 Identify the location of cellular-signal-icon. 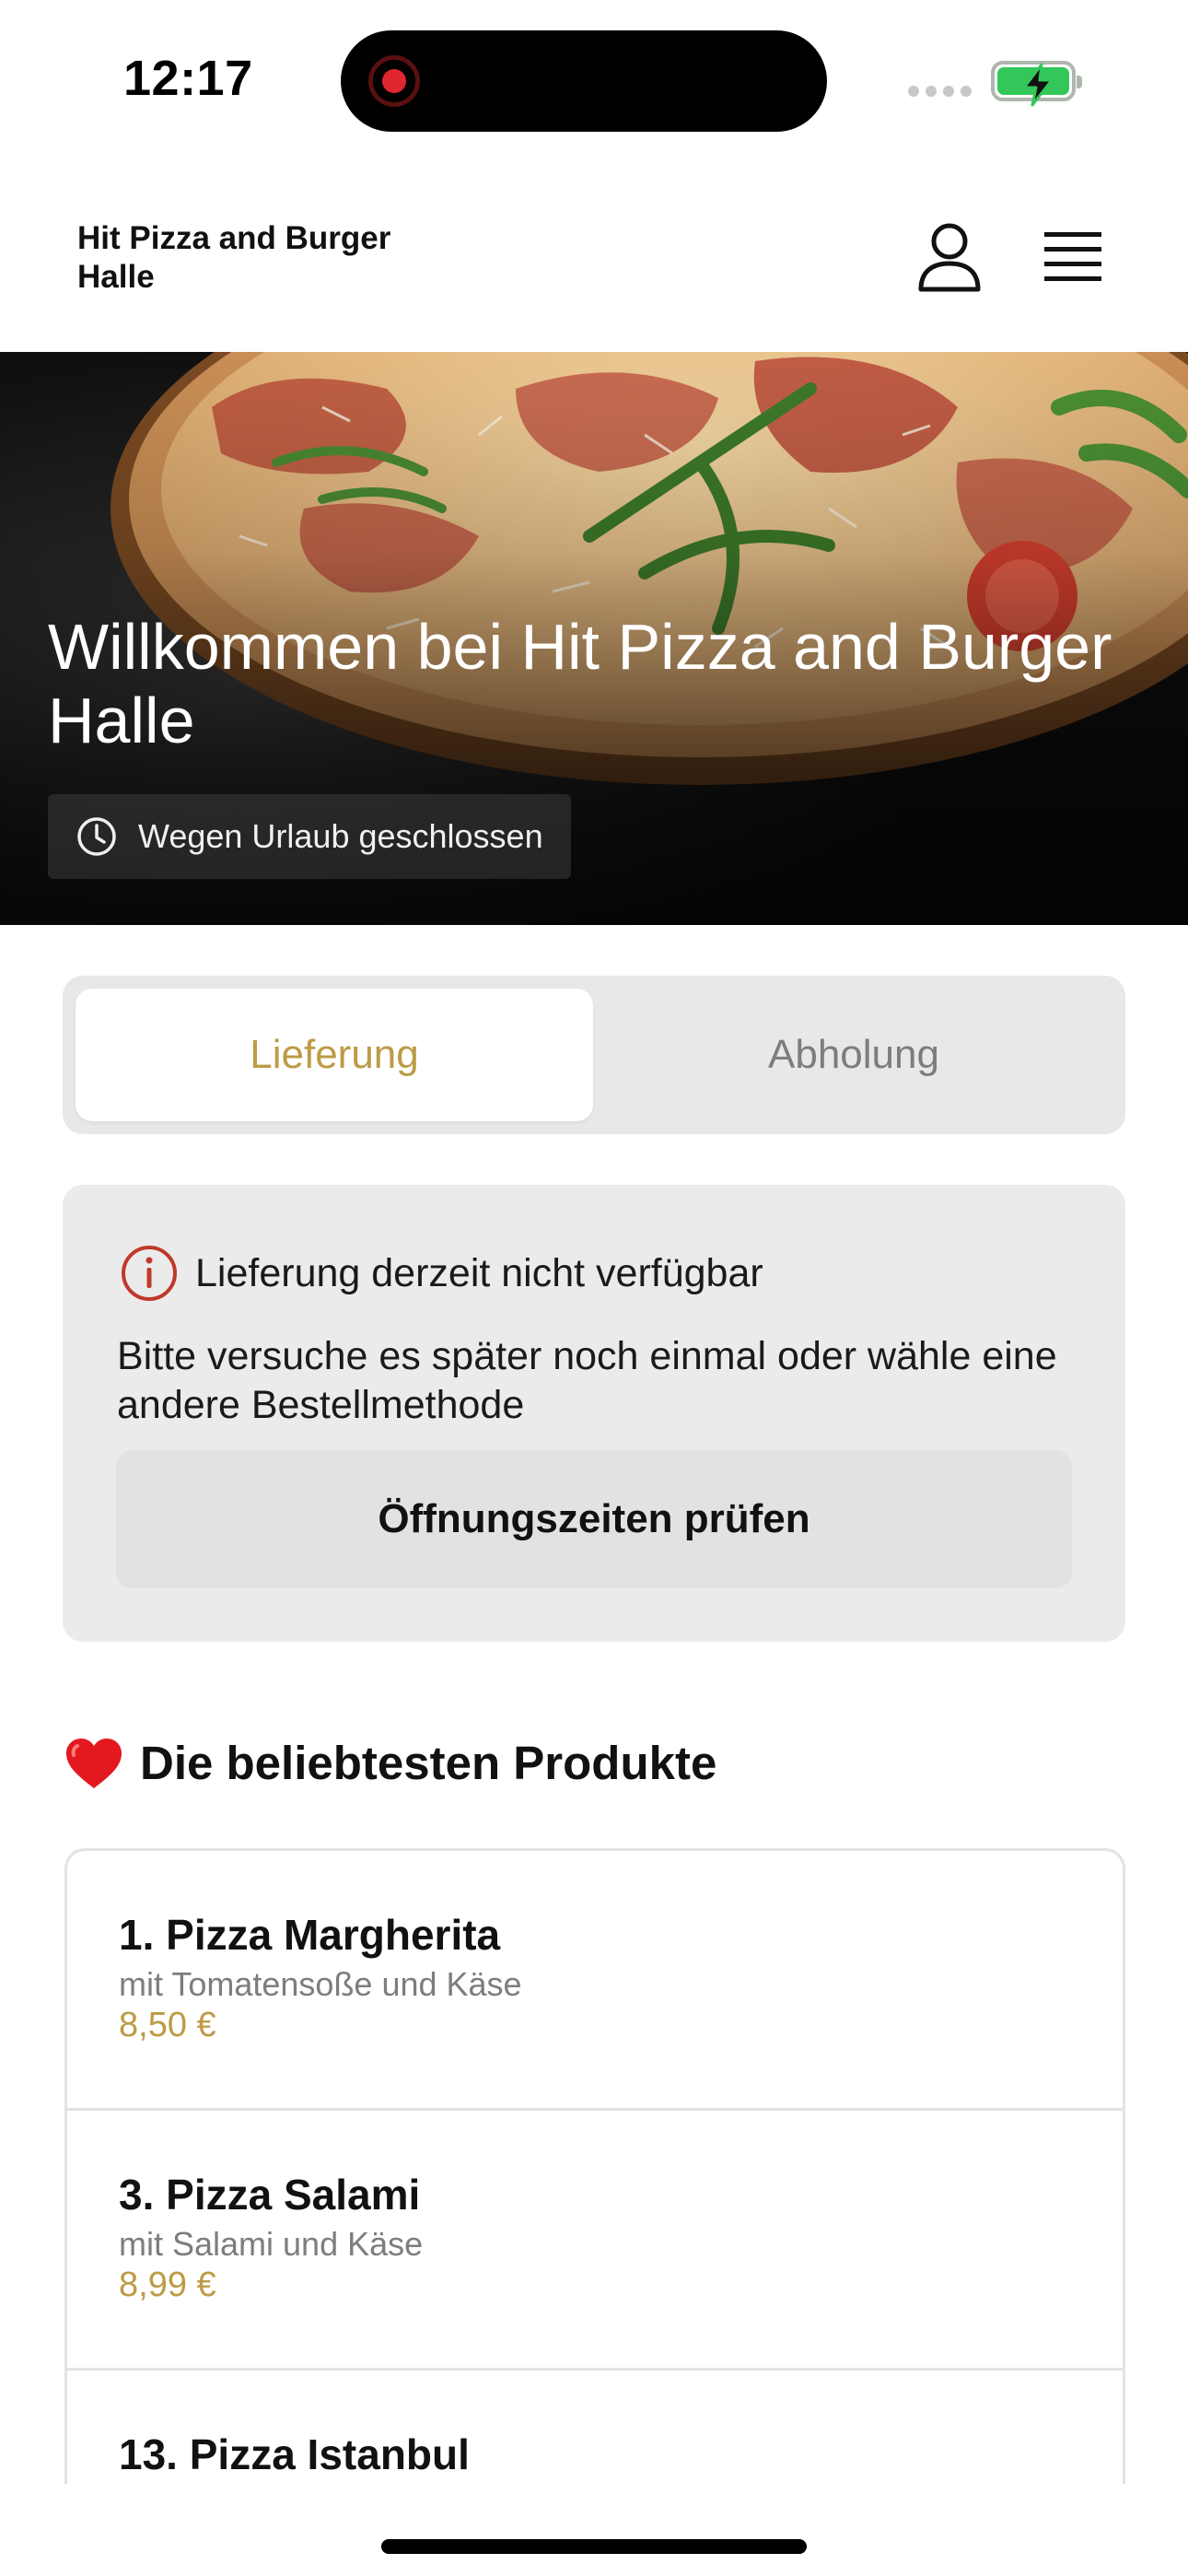
(940, 91).